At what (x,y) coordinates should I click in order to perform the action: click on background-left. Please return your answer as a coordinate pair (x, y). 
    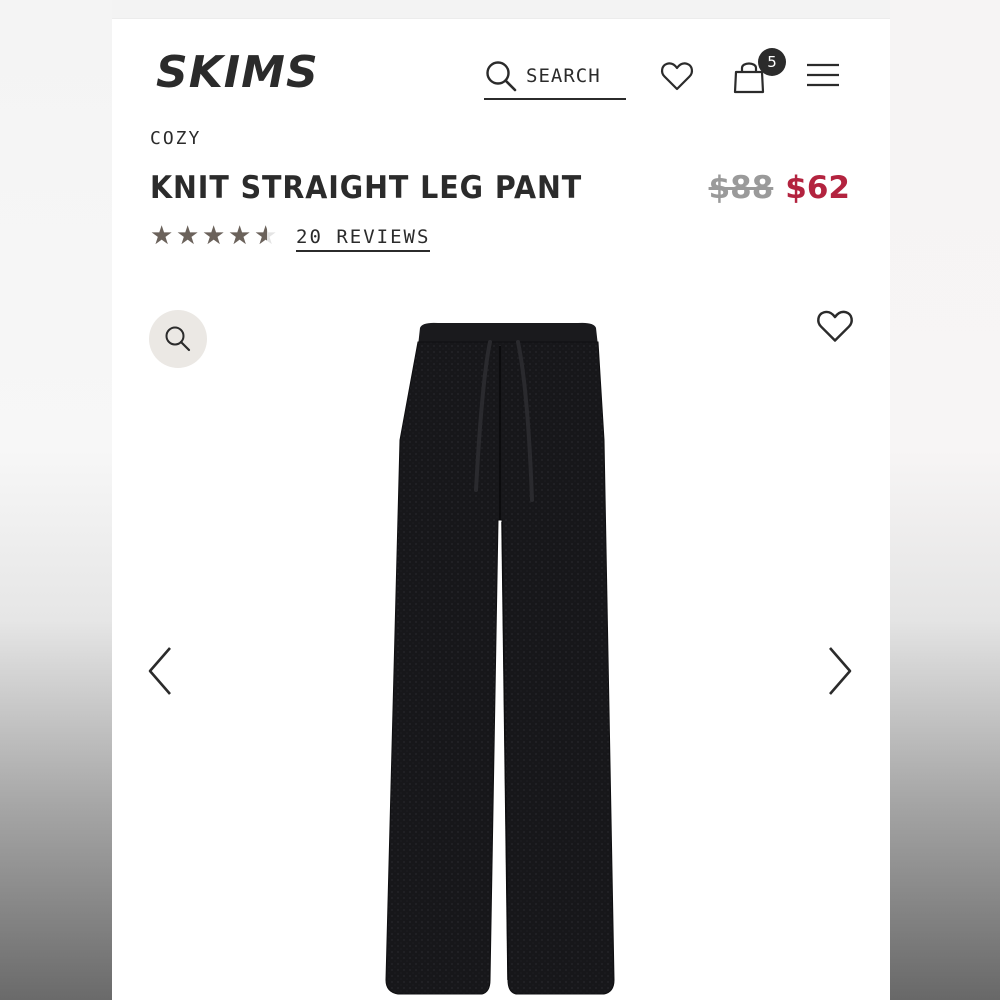
    Looking at the image, I should click on (56, 500).